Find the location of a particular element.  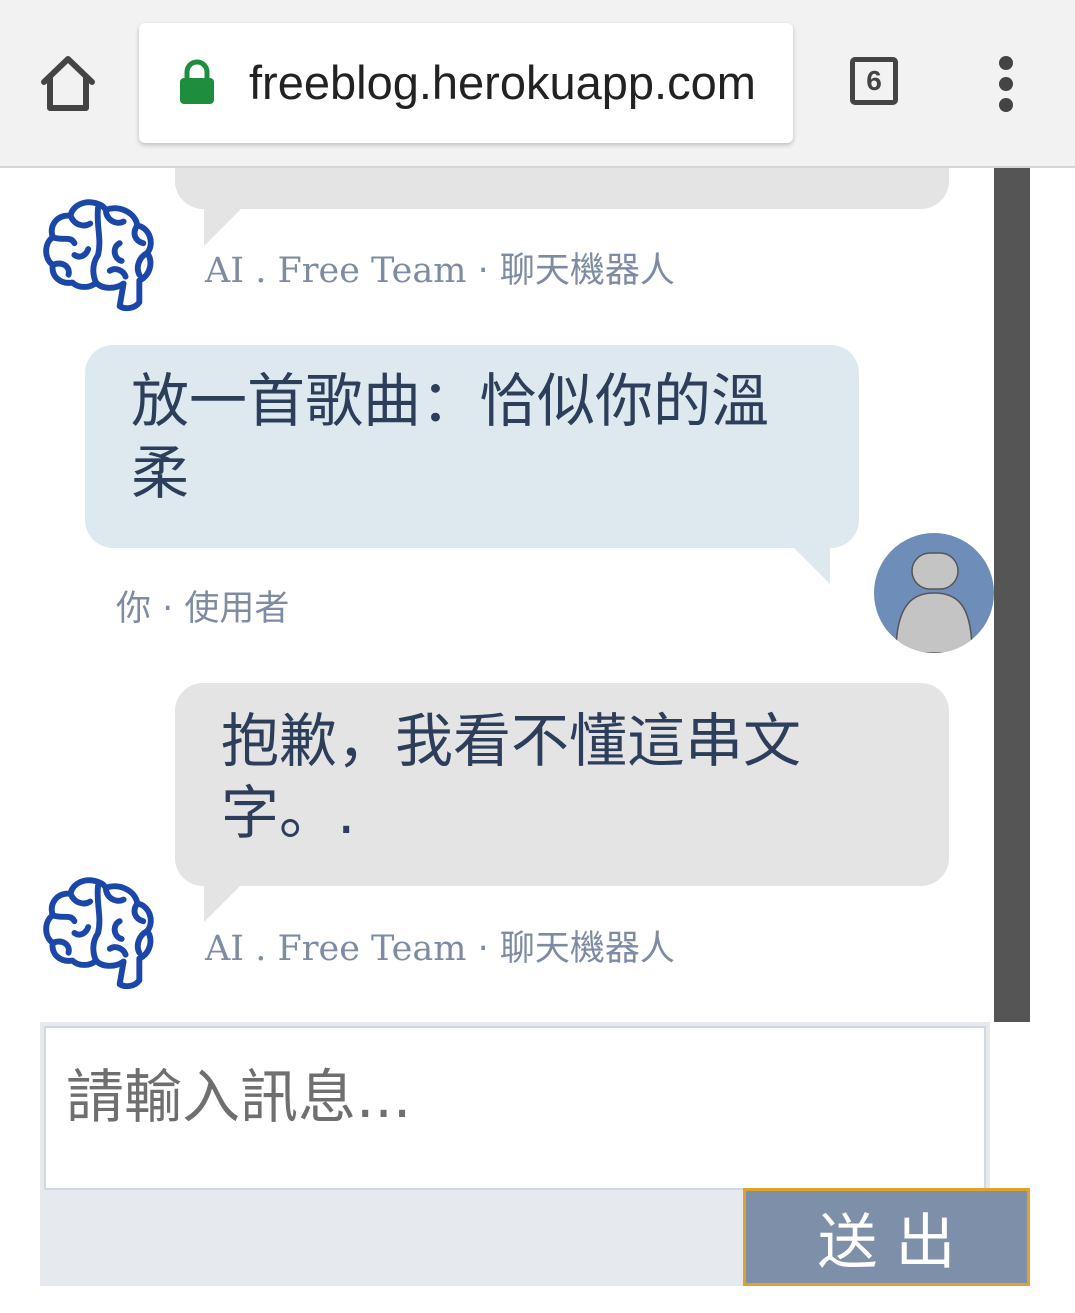

sender-role: · 使用者 is located at coordinates (226, 609).